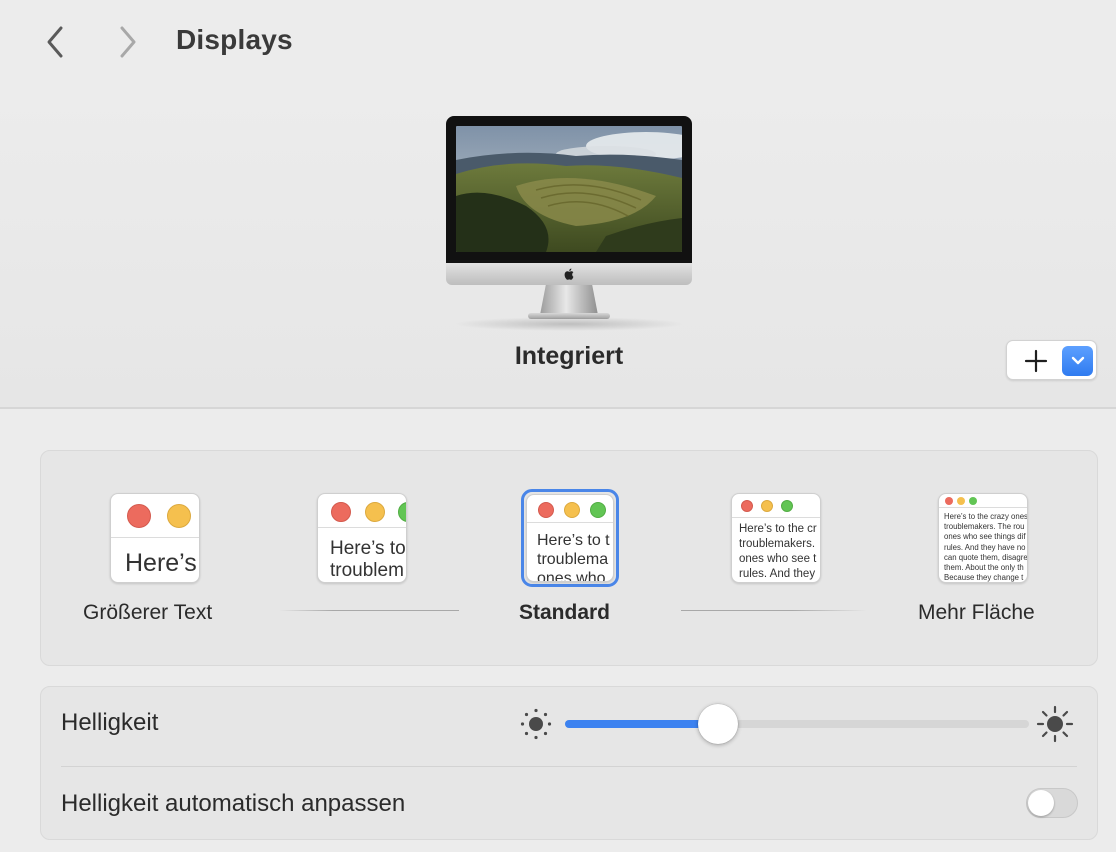 The width and height of the screenshot is (1116, 852). I want to click on wallpaper-image, so click(569, 189).